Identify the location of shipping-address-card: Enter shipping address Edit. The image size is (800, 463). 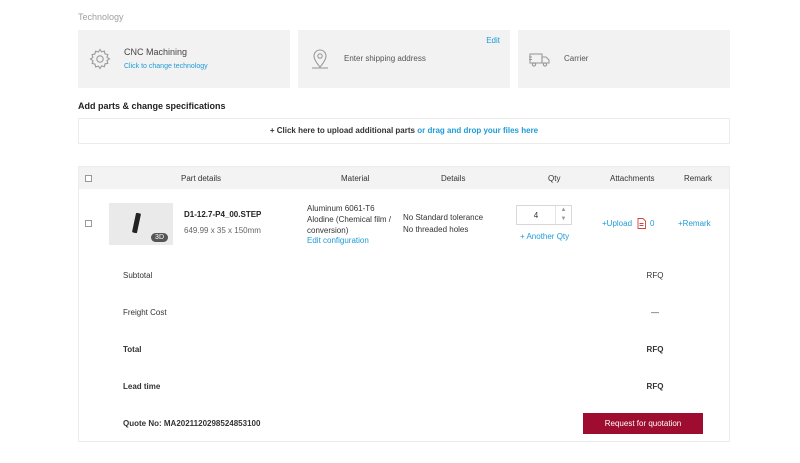
(404, 59).